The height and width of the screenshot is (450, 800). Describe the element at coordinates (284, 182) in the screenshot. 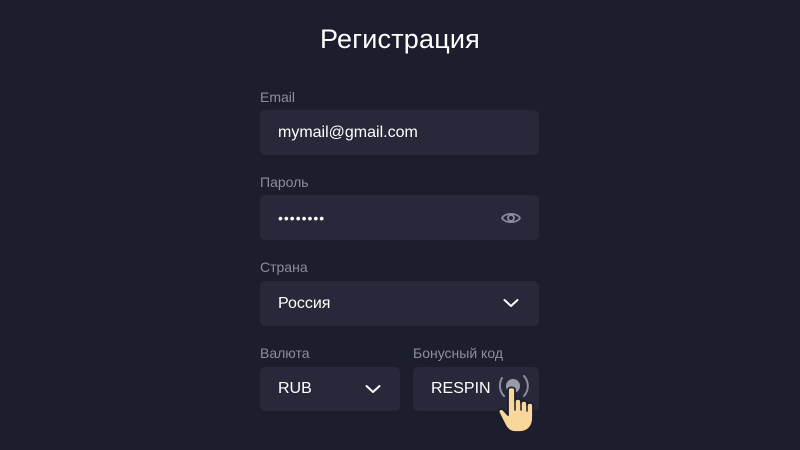

I see `password-label: Пароль` at that location.